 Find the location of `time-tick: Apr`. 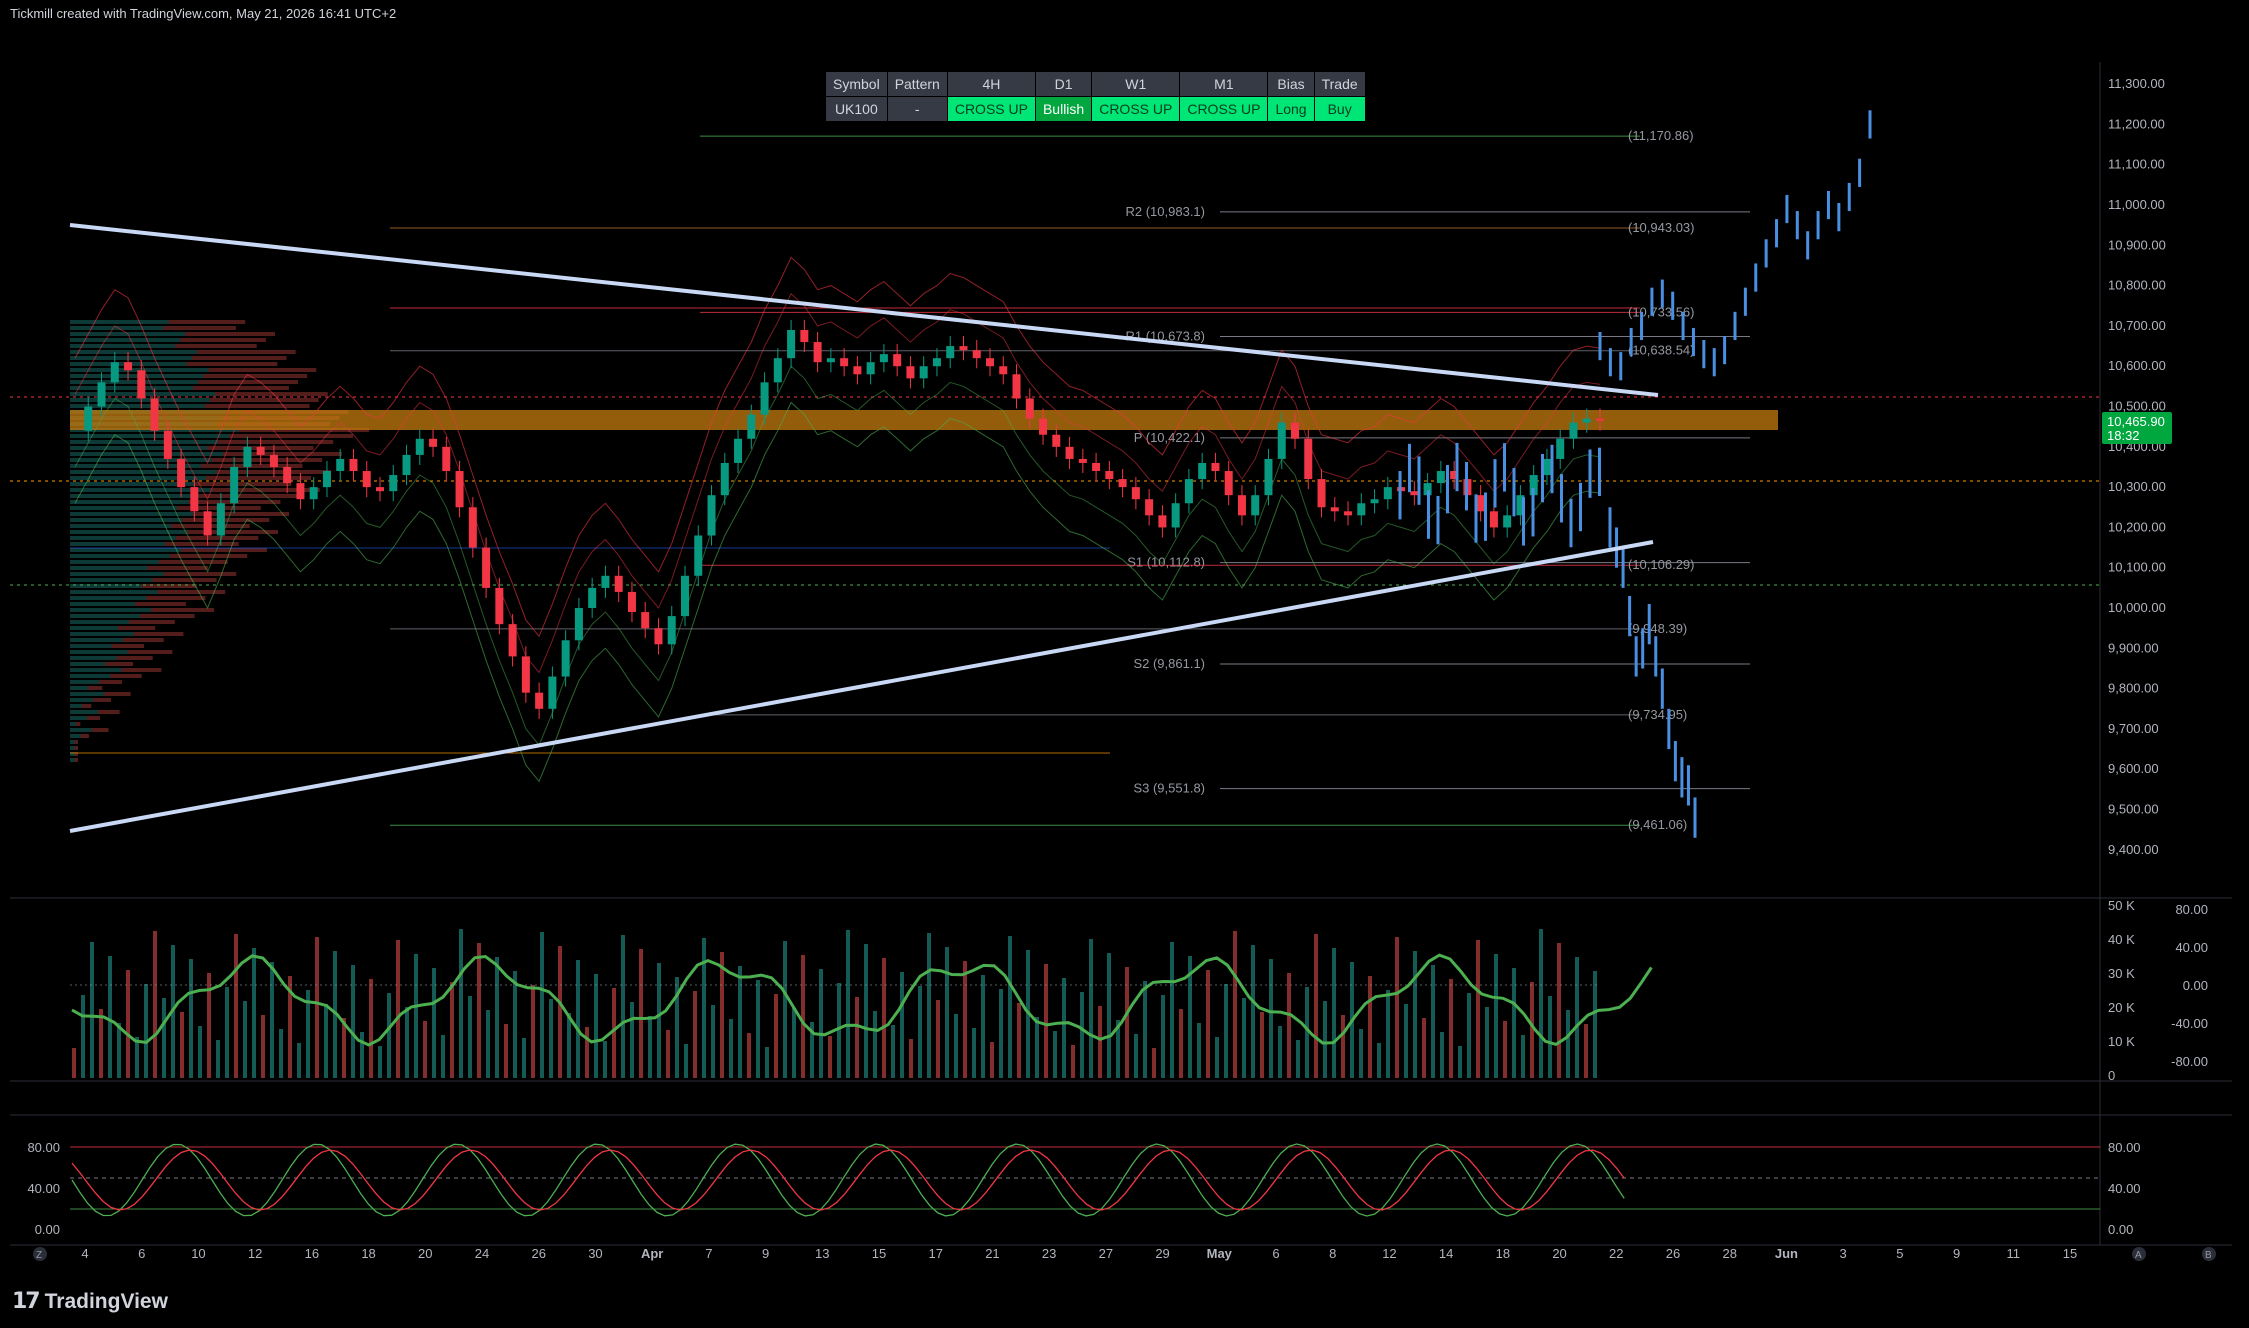

time-tick: Apr is located at coordinates (652, 1253).